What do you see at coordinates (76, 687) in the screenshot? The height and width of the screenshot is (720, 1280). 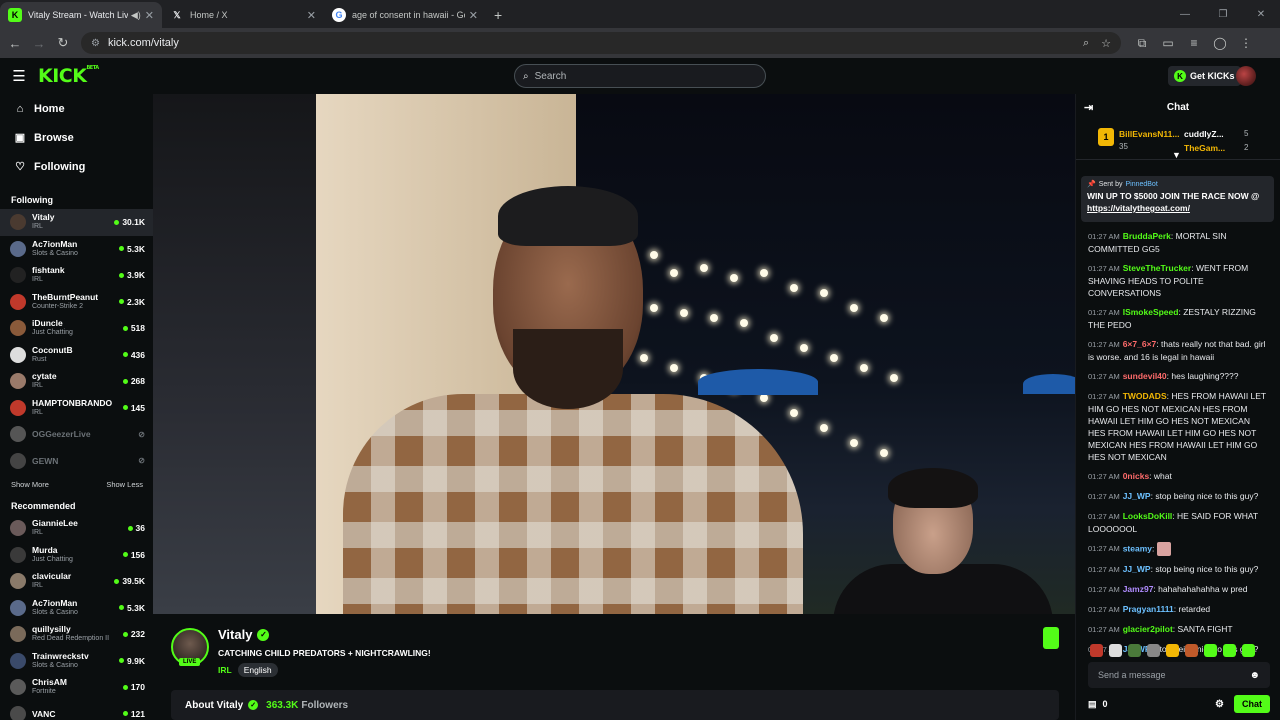 I see `sidebar-channel-chrisam: ChrisAM Fortnite 170` at bounding box center [76, 687].